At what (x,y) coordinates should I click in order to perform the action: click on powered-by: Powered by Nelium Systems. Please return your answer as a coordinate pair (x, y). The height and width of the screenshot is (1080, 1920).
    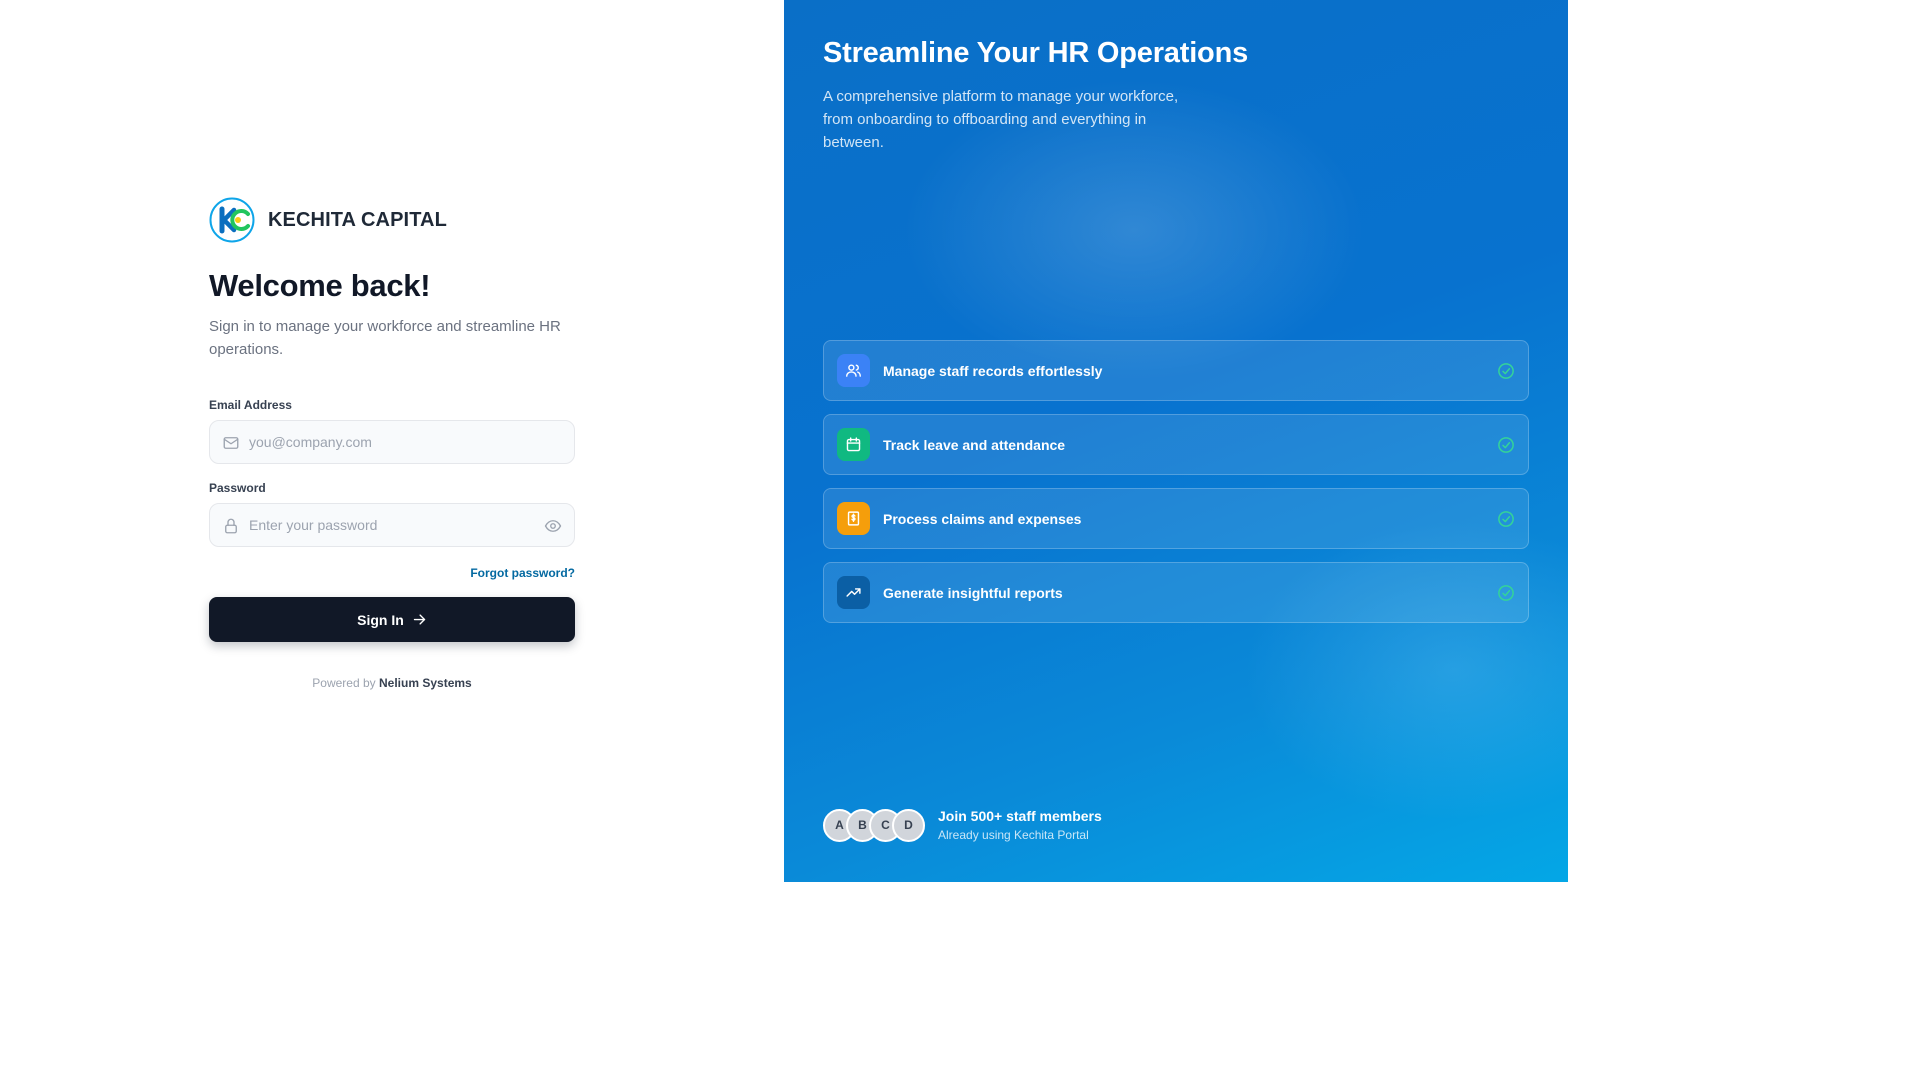
    Looking at the image, I should click on (392, 683).